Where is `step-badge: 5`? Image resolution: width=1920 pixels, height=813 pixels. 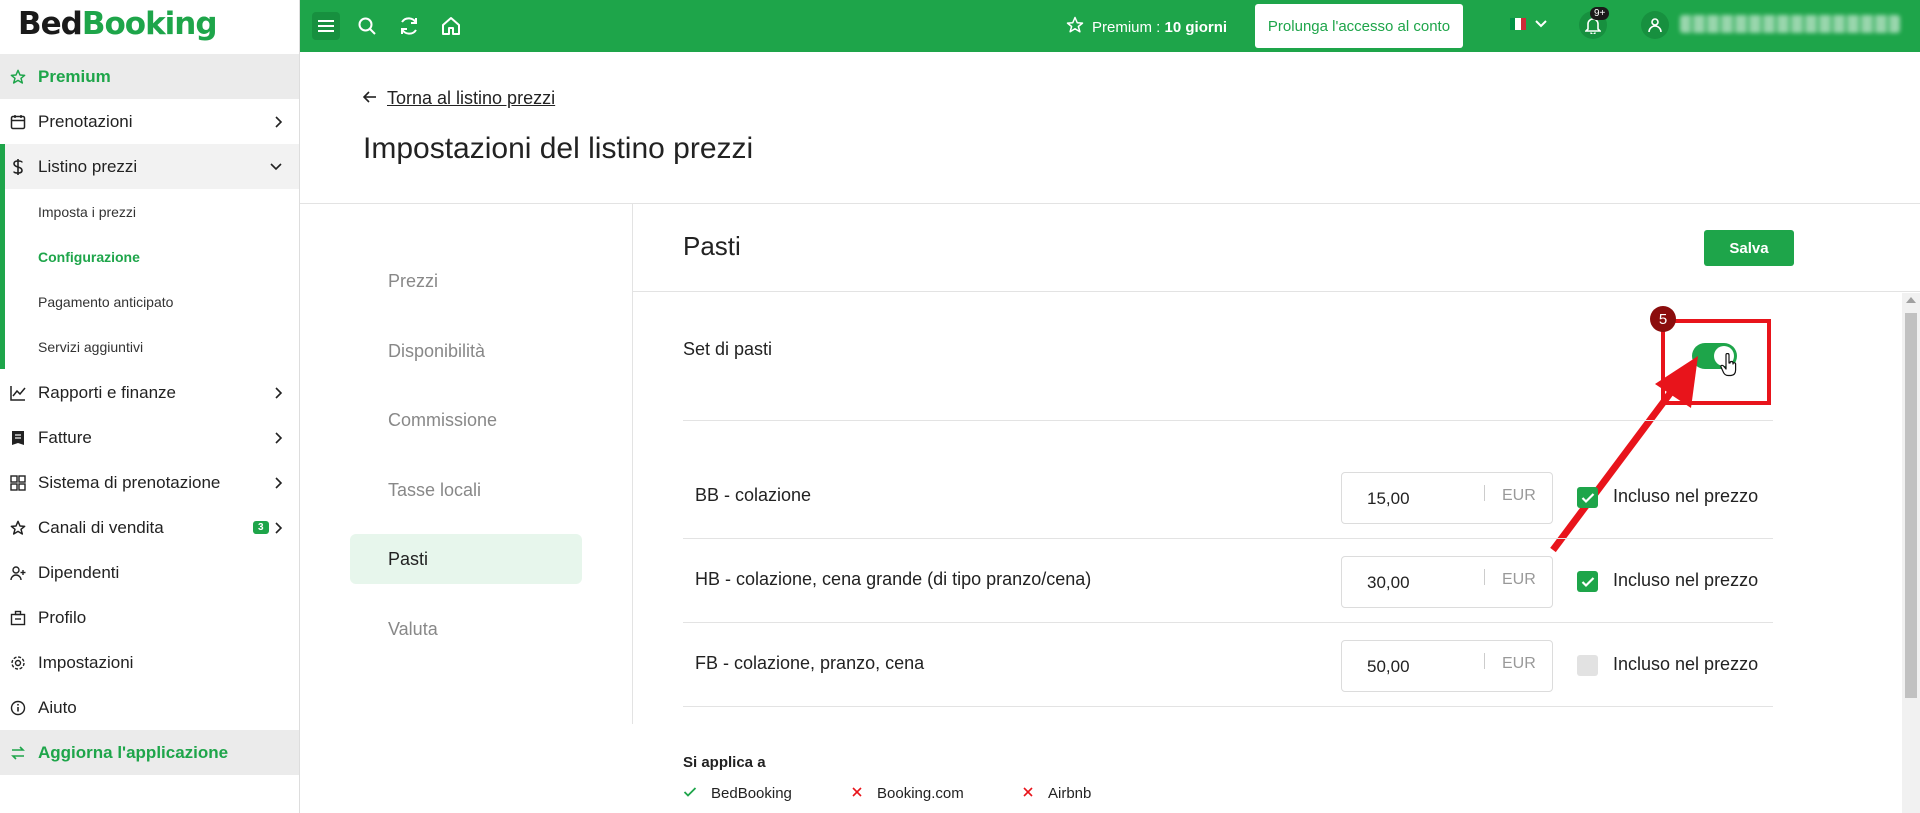 step-badge: 5 is located at coordinates (1663, 319).